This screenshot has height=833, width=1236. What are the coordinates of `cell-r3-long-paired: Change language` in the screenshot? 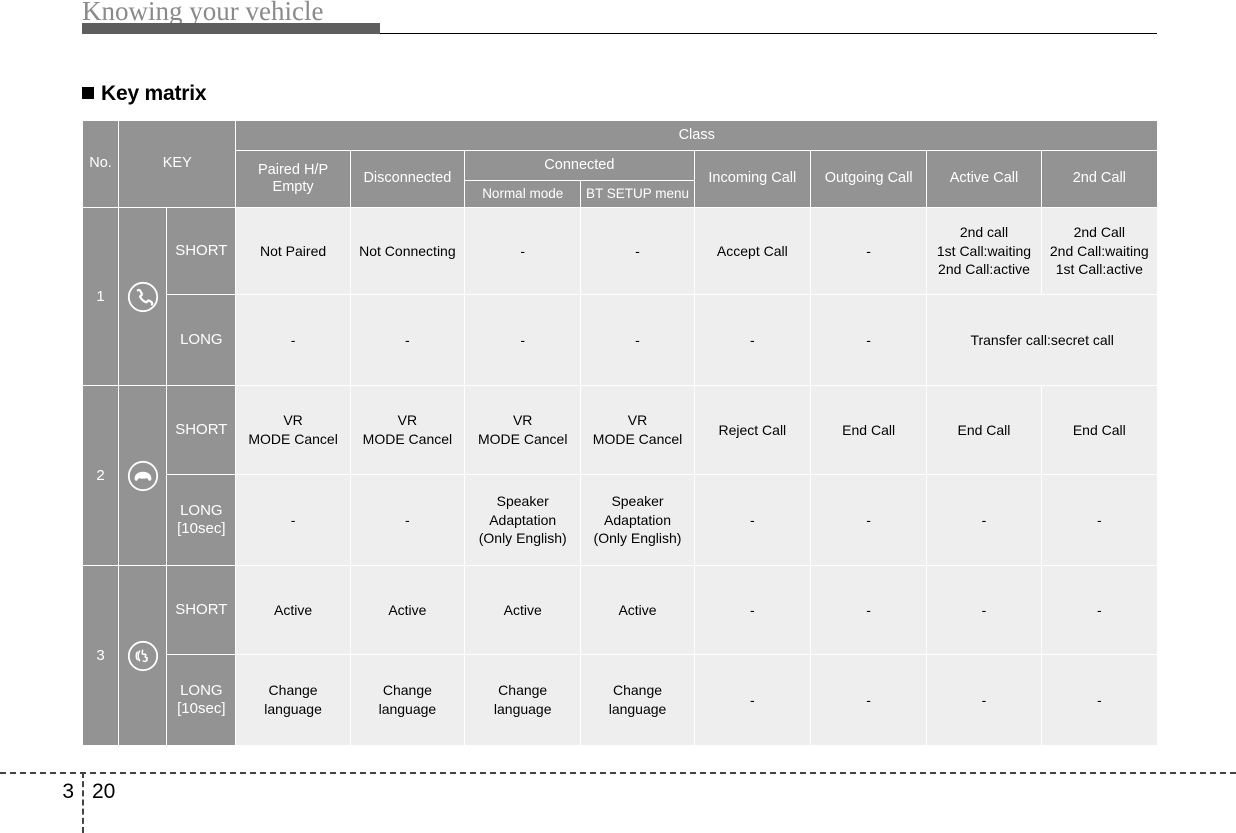 It's located at (293, 700).